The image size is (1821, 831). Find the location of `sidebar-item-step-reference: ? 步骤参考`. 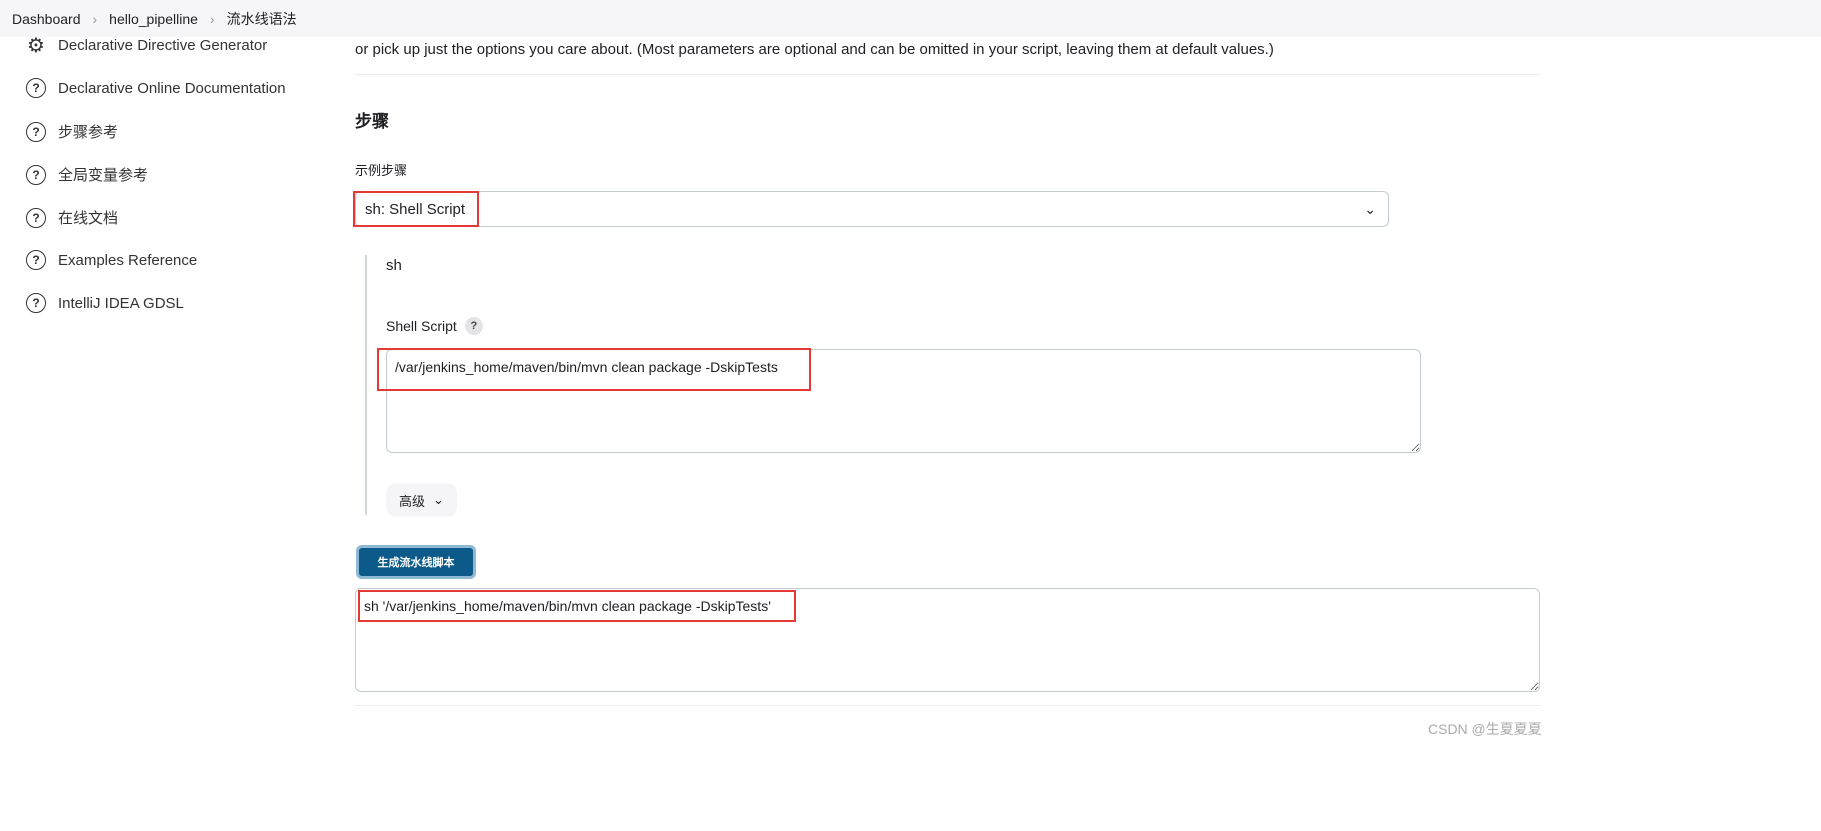

sidebar-item-step-reference: ? 步骤参考 is located at coordinates (72, 131).